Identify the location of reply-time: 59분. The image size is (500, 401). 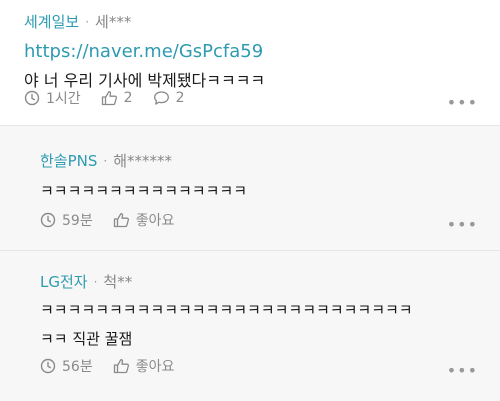
(66, 220).